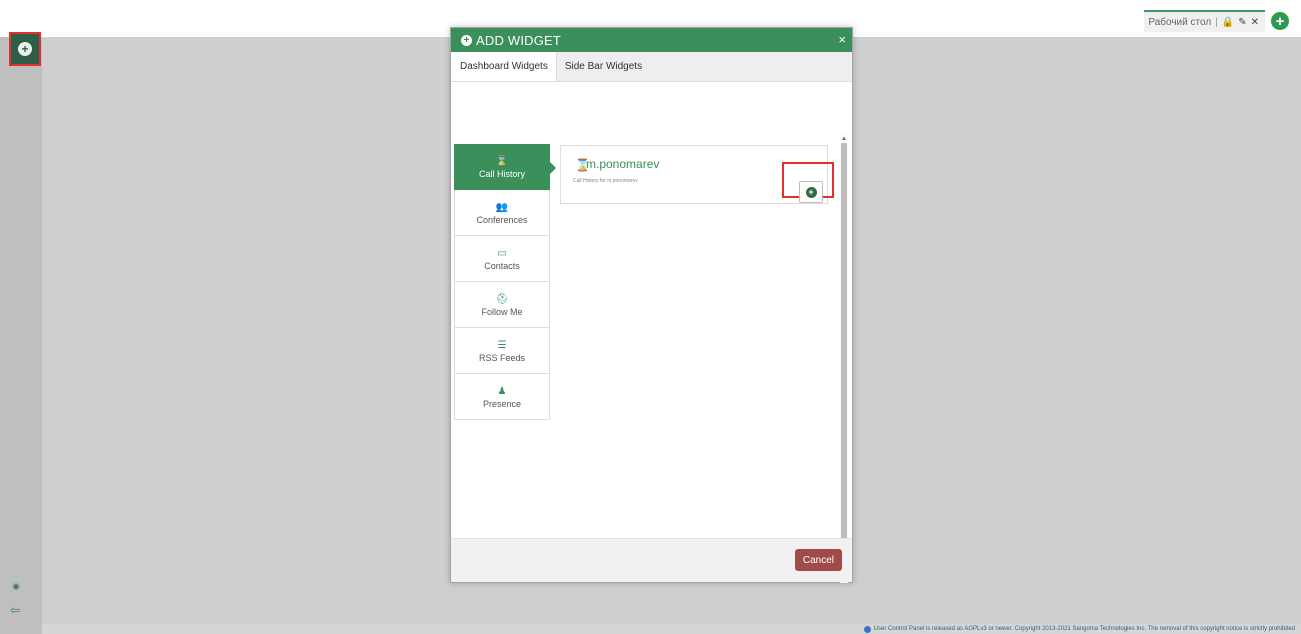  I want to click on scroll-thumb, so click(844, 348).